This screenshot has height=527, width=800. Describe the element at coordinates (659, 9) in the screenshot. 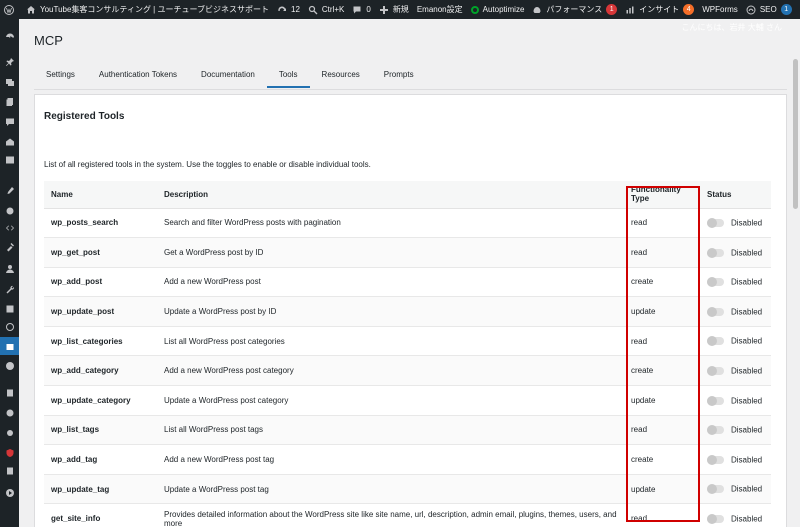

I see `insights-menu: インサイト 4` at that location.